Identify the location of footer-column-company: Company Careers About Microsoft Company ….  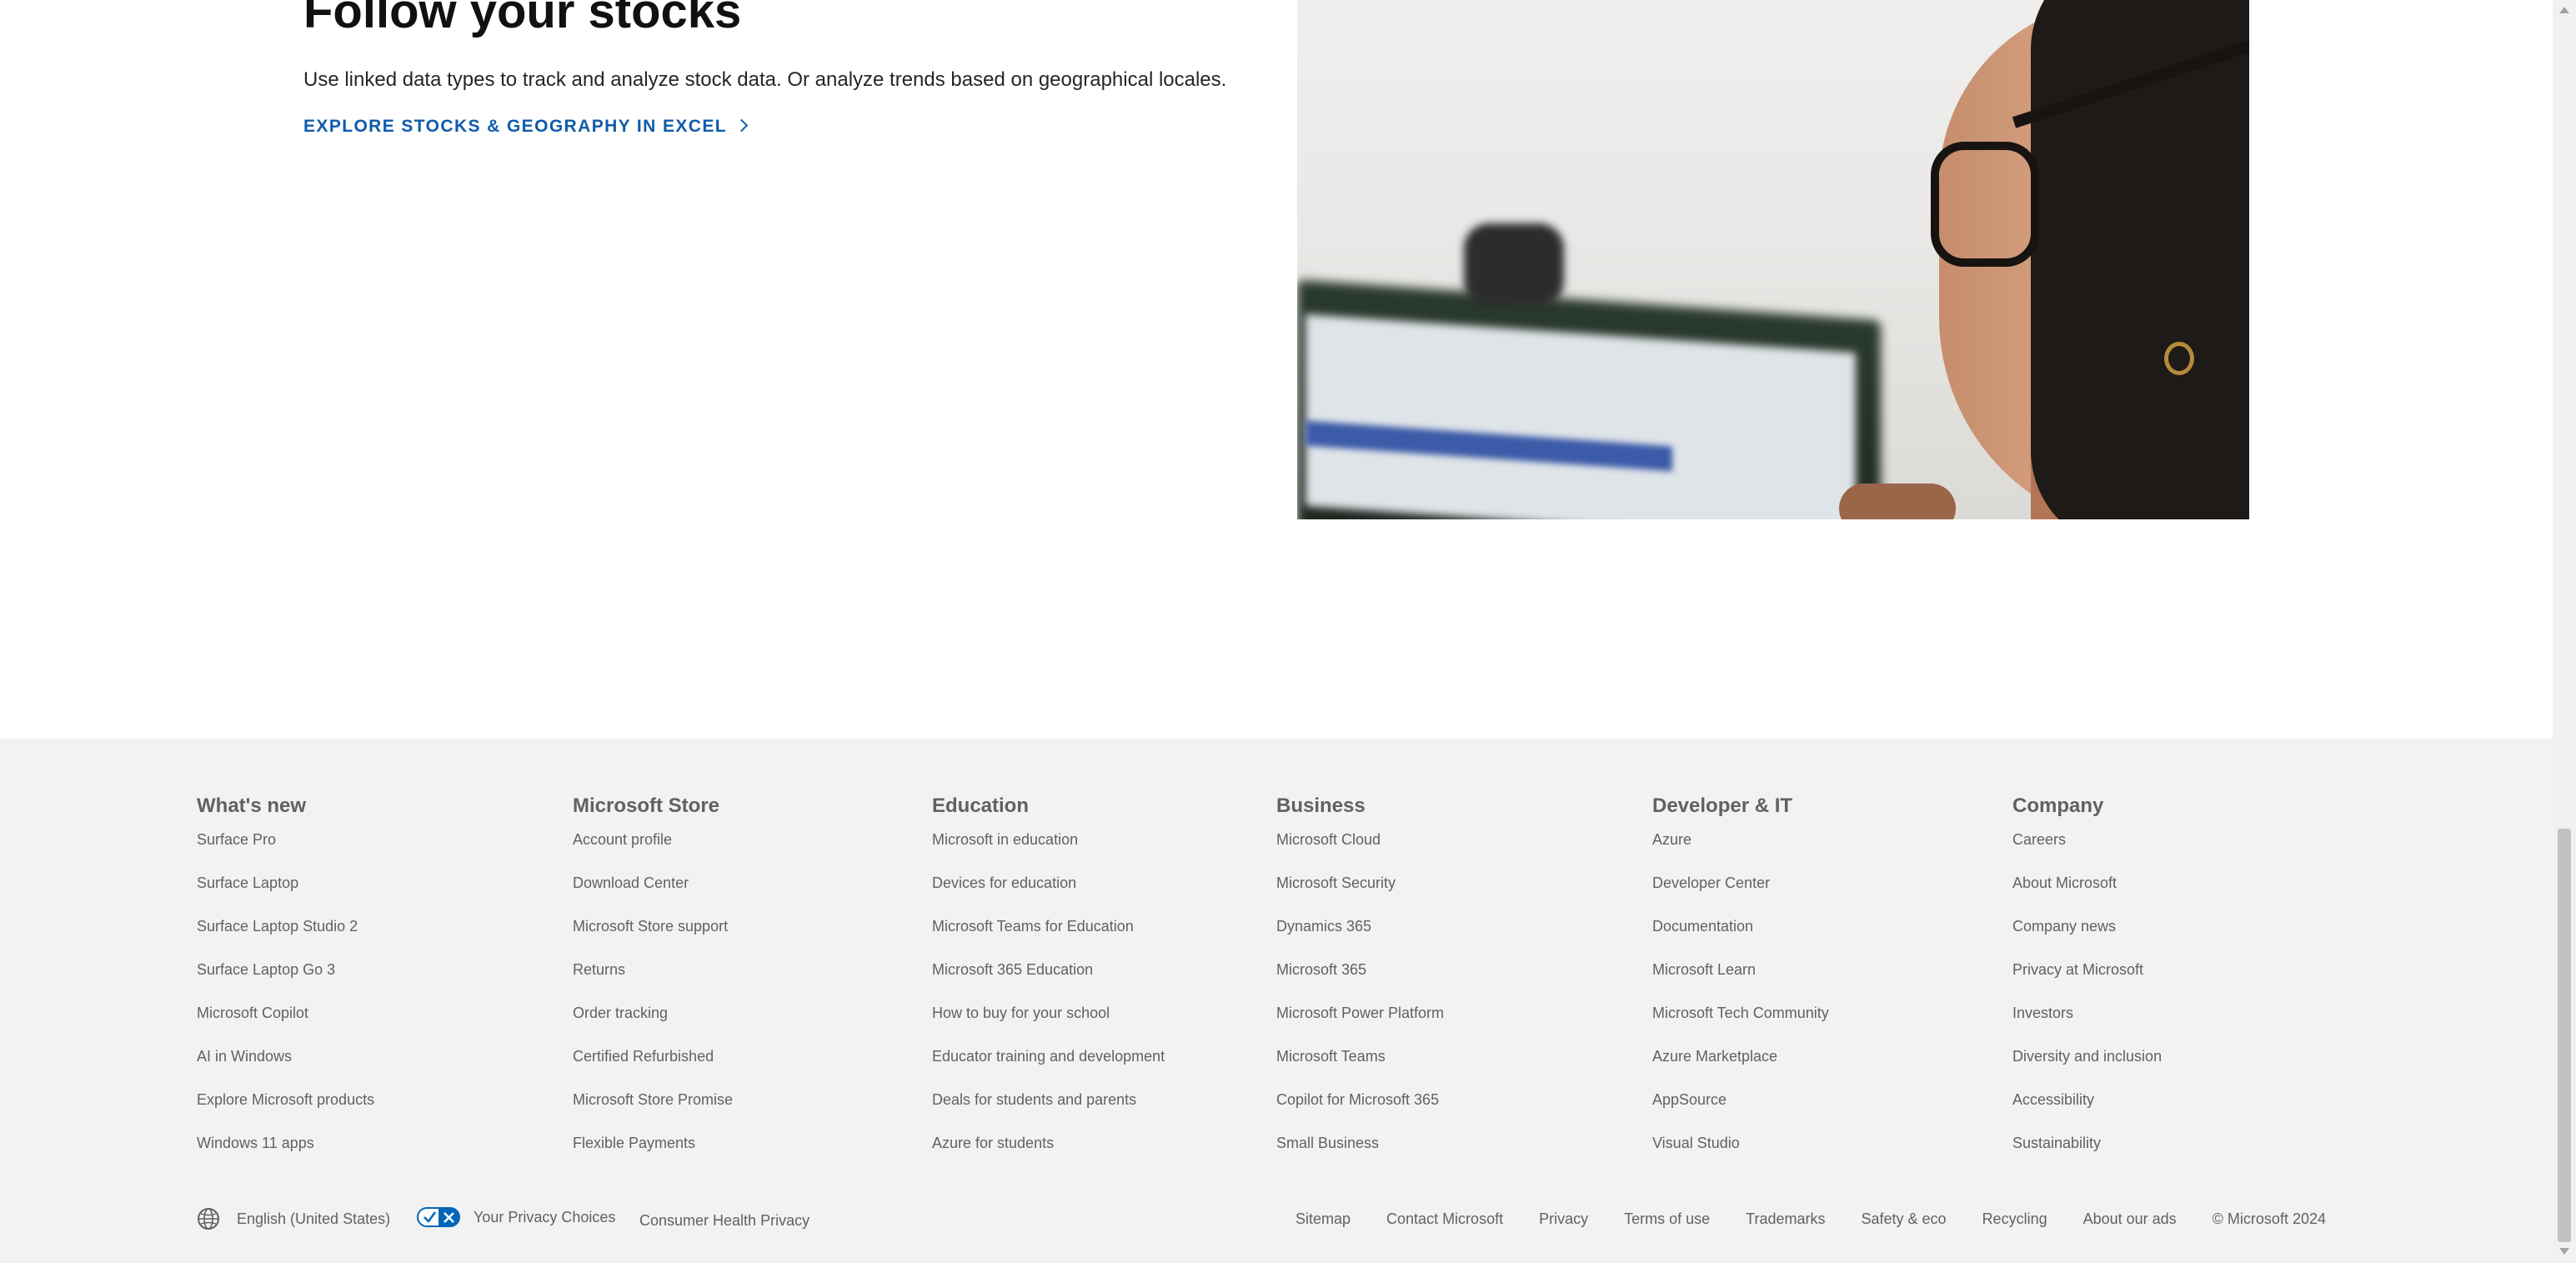
(2087, 983).